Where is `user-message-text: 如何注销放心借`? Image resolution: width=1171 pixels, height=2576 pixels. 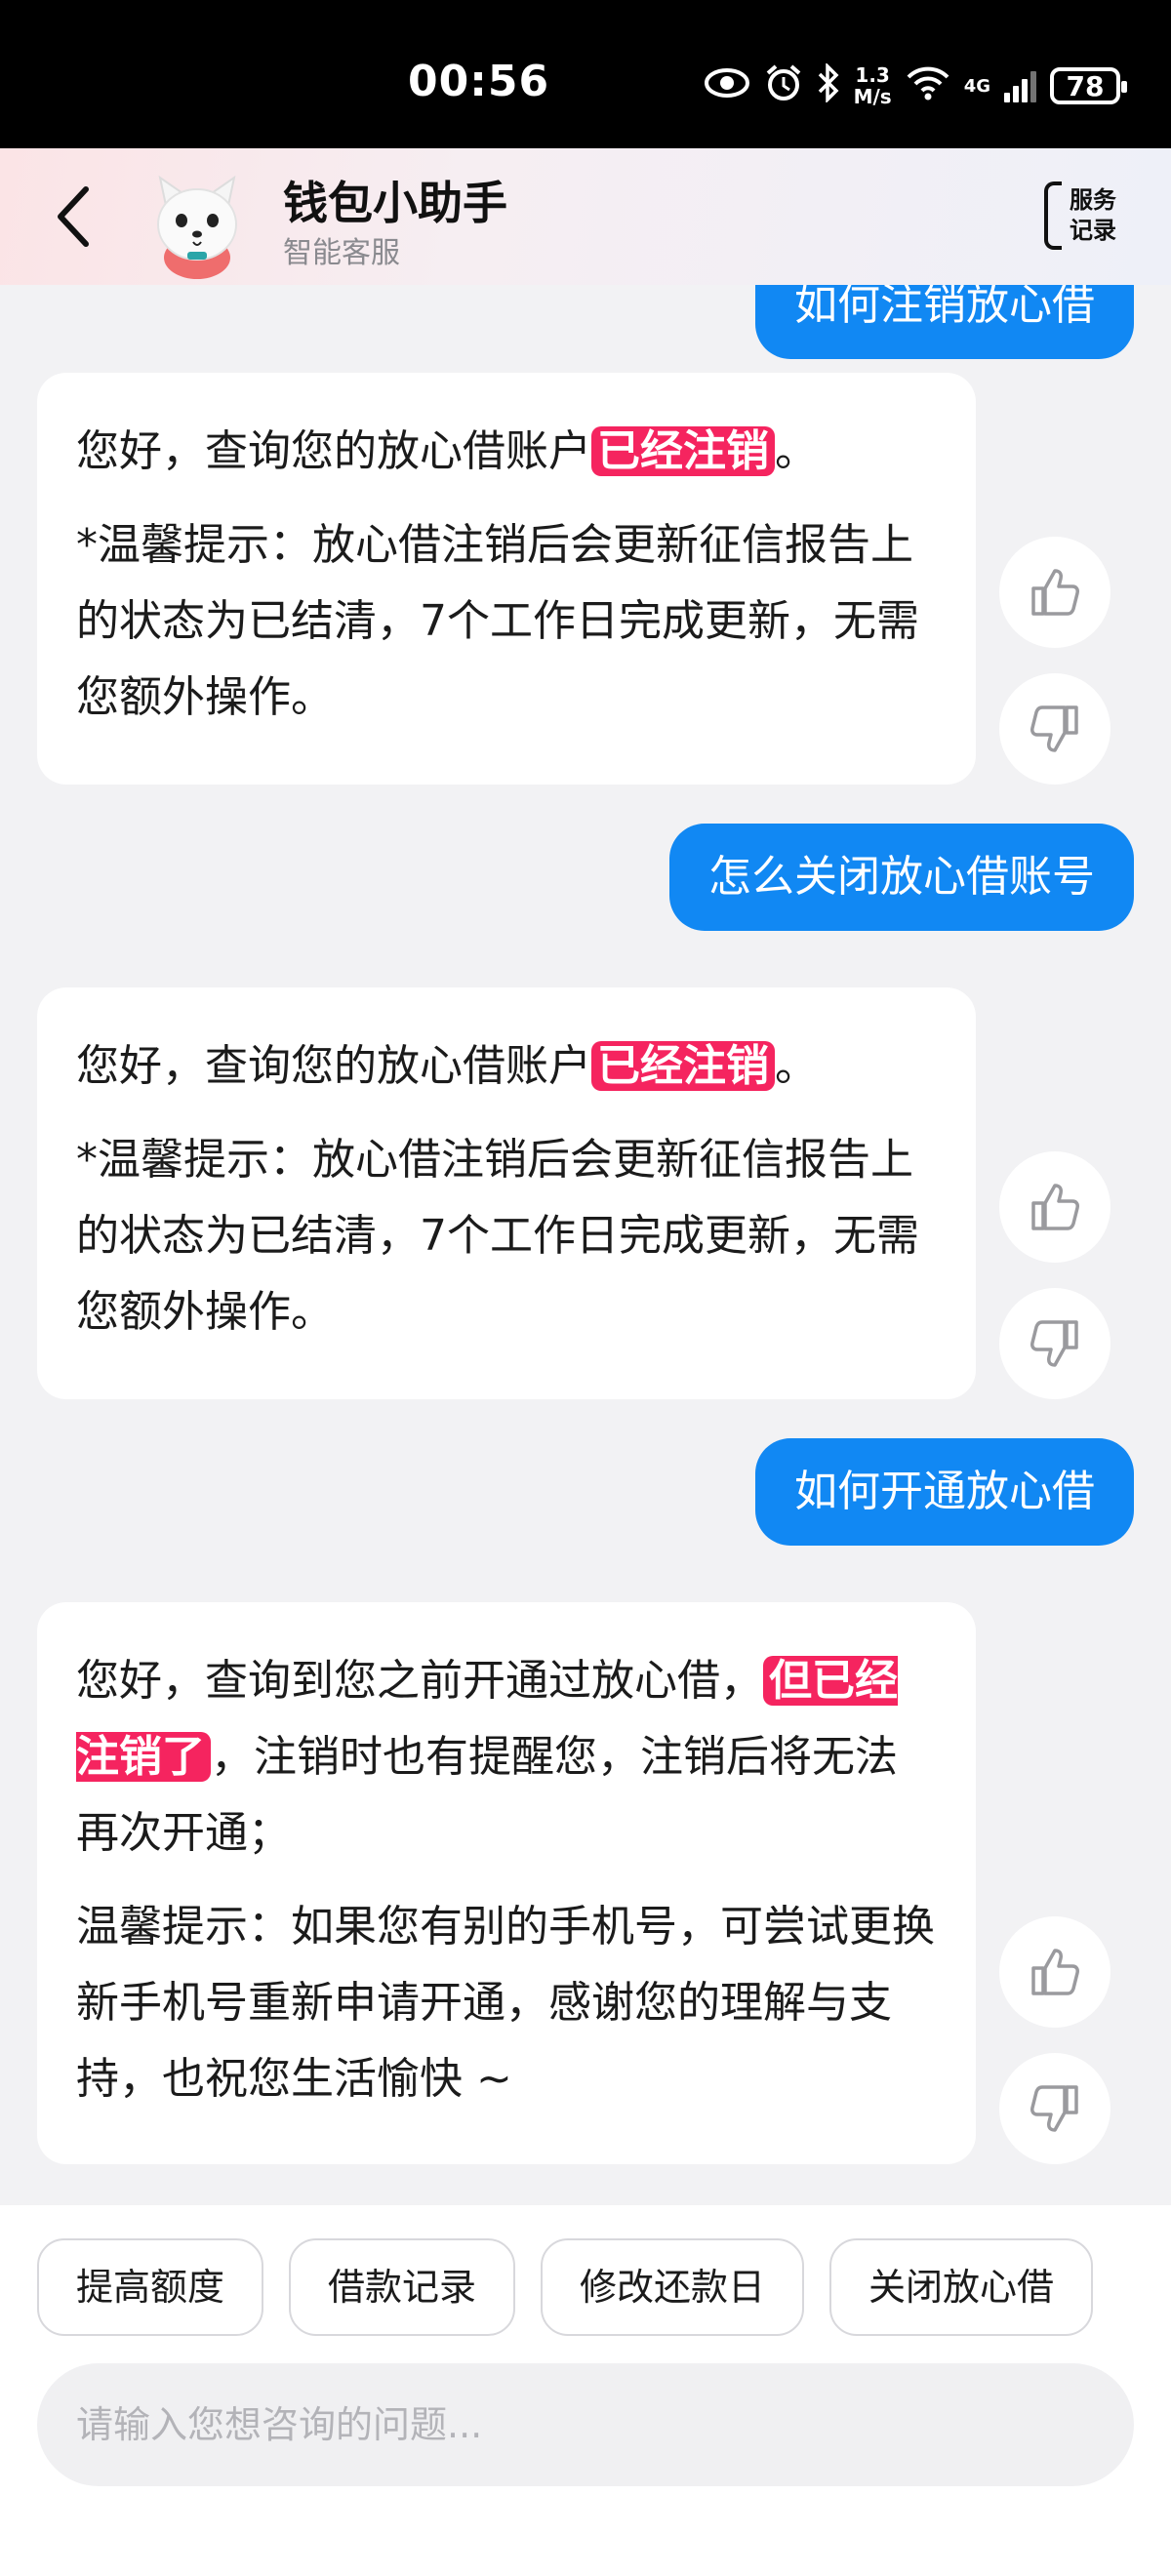
user-message-text: 如何注销放心借 is located at coordinates (944, 307).